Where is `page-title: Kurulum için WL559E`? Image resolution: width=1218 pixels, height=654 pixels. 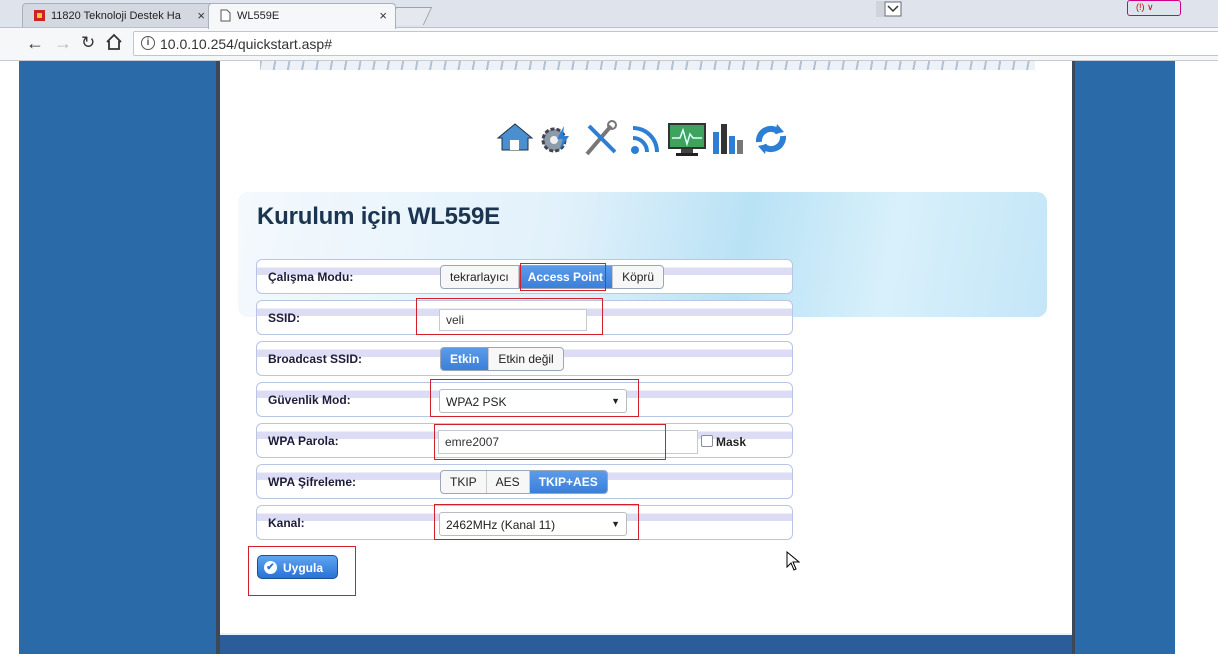
page-title: Kurulum için WL559E is located at coordinates (378, 216).